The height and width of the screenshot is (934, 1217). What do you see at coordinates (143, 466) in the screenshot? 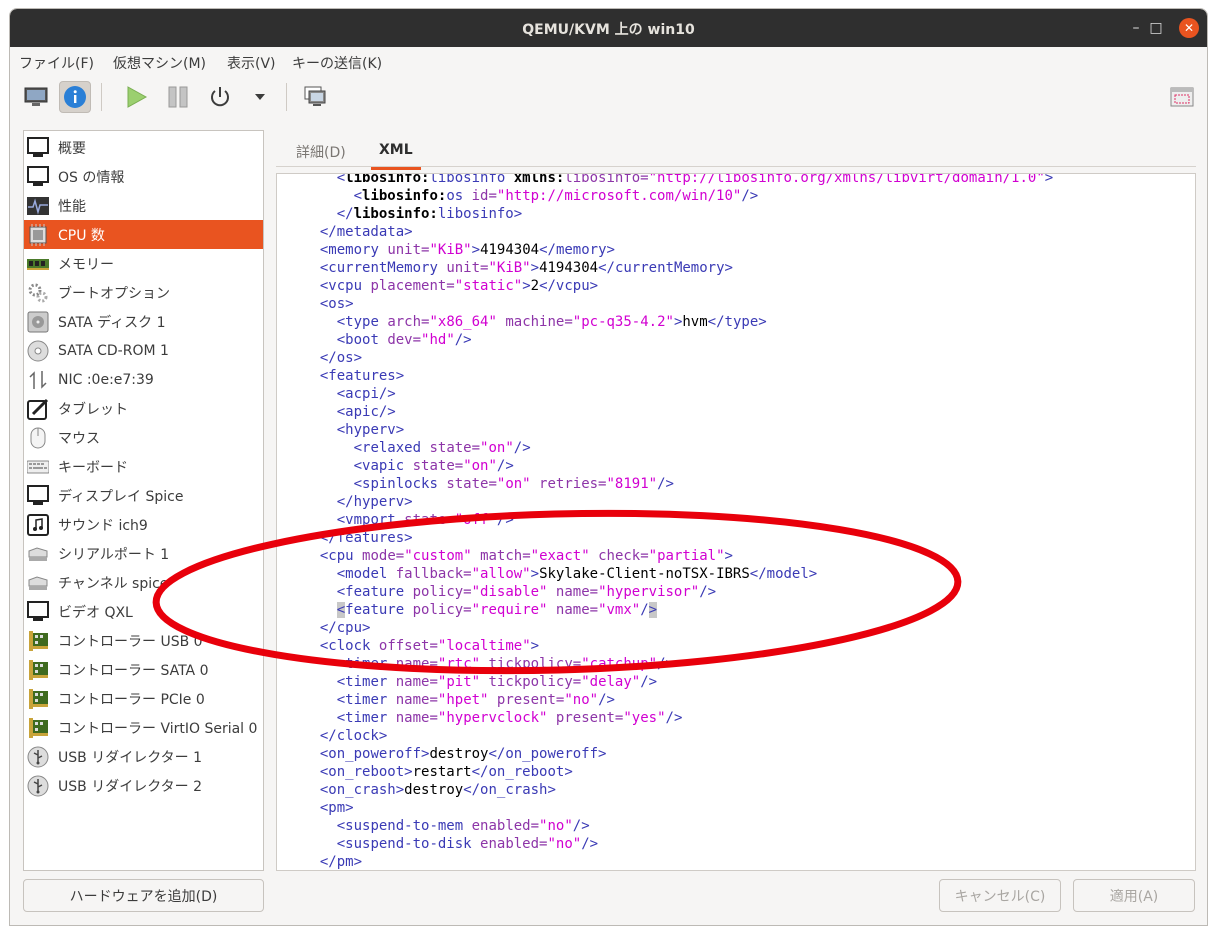
I see `sidebar-item: キーボード` at bounding box center [143, 466].